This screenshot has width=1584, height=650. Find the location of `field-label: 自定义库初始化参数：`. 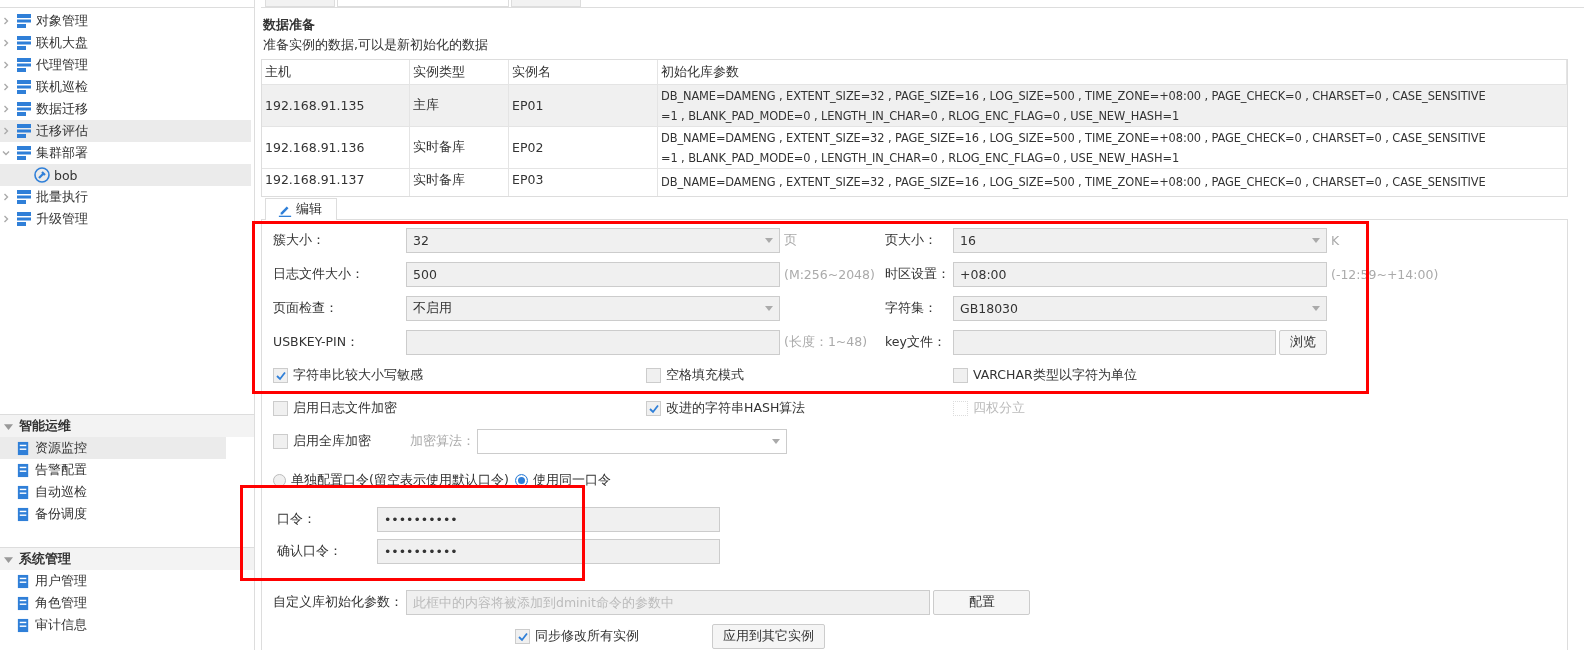

field-label: 自定义库初始化参数： is located at coordinates (338, 602).